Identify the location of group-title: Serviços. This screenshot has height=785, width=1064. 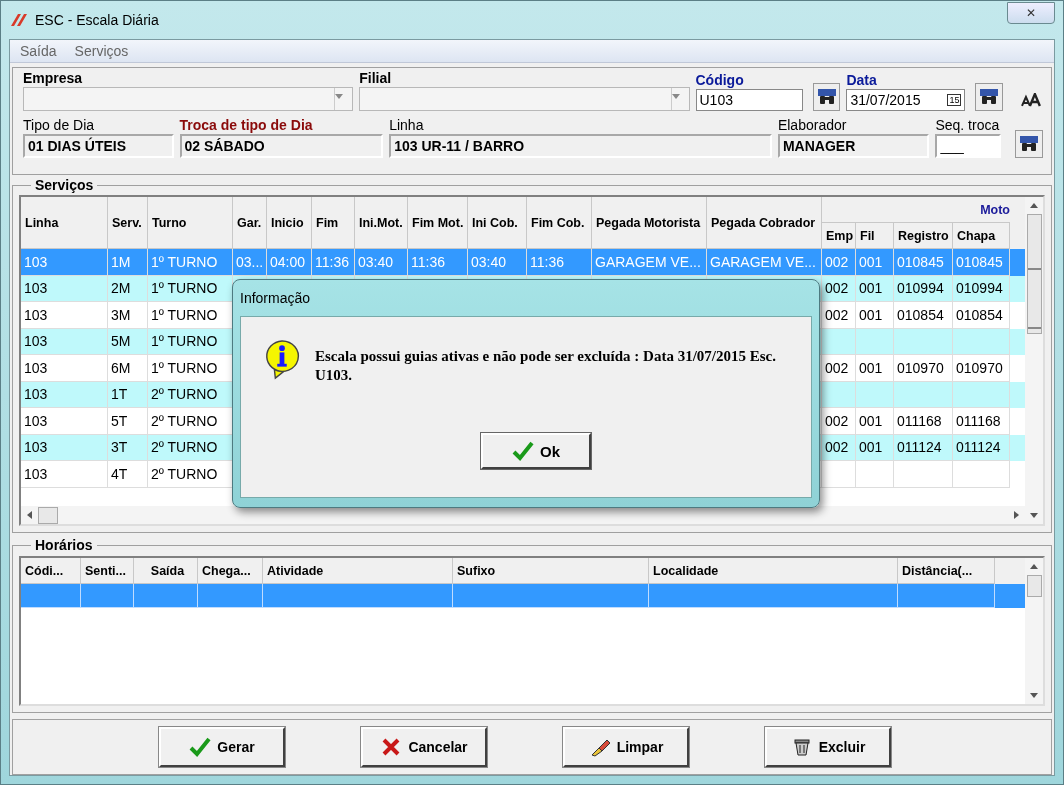
(64, 185).